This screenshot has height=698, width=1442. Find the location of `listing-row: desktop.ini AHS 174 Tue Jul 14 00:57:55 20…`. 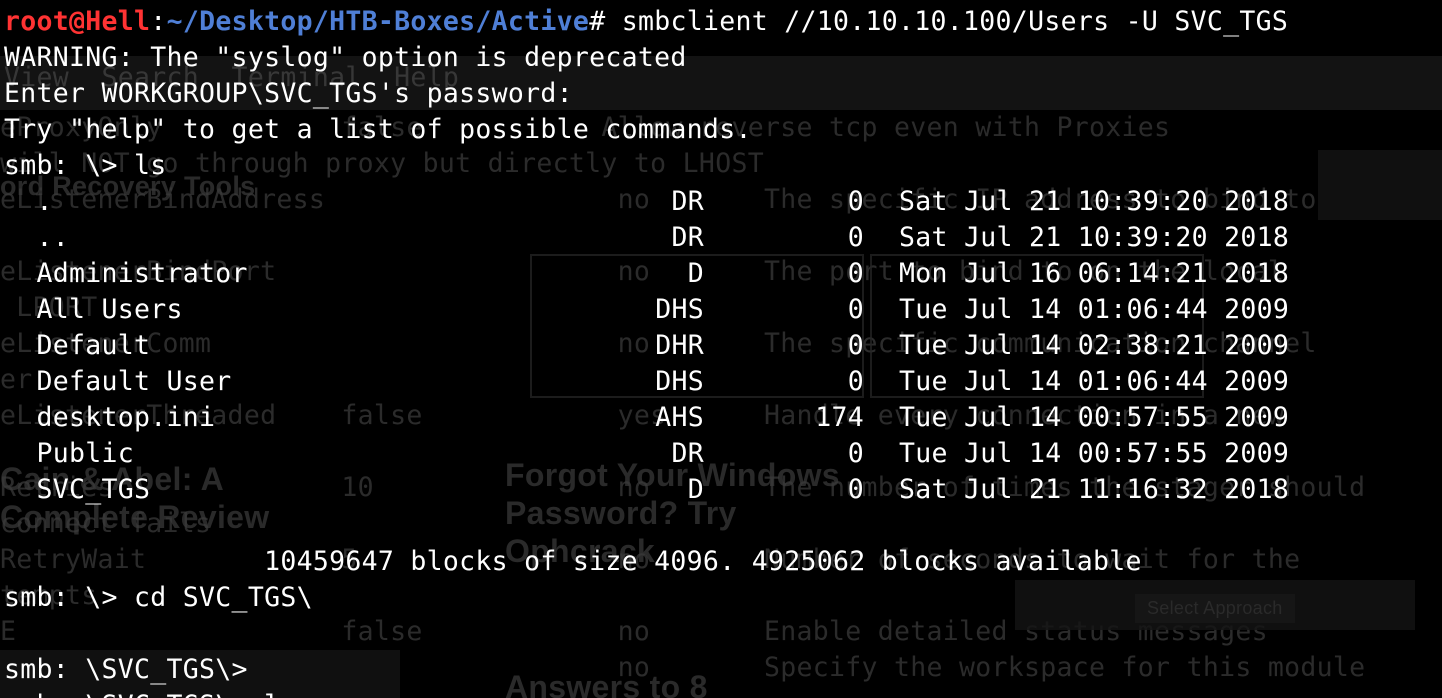

listing-row: desktop.ini AHS 174 Tue Jul 14 00:57:55 20… is located at coordinates (646, 418).